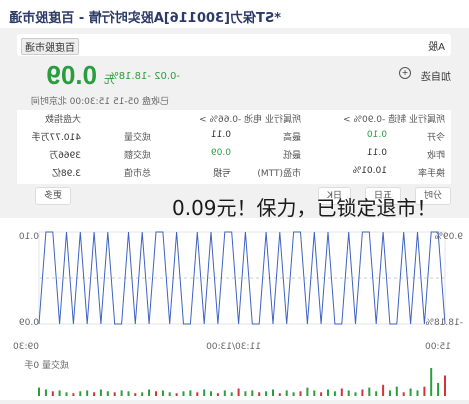  Describe the element at coordinates (99, 102) in the screenshot. I see `market-status: 已收盘 05-15 15:30:00 北京时间` at that location.